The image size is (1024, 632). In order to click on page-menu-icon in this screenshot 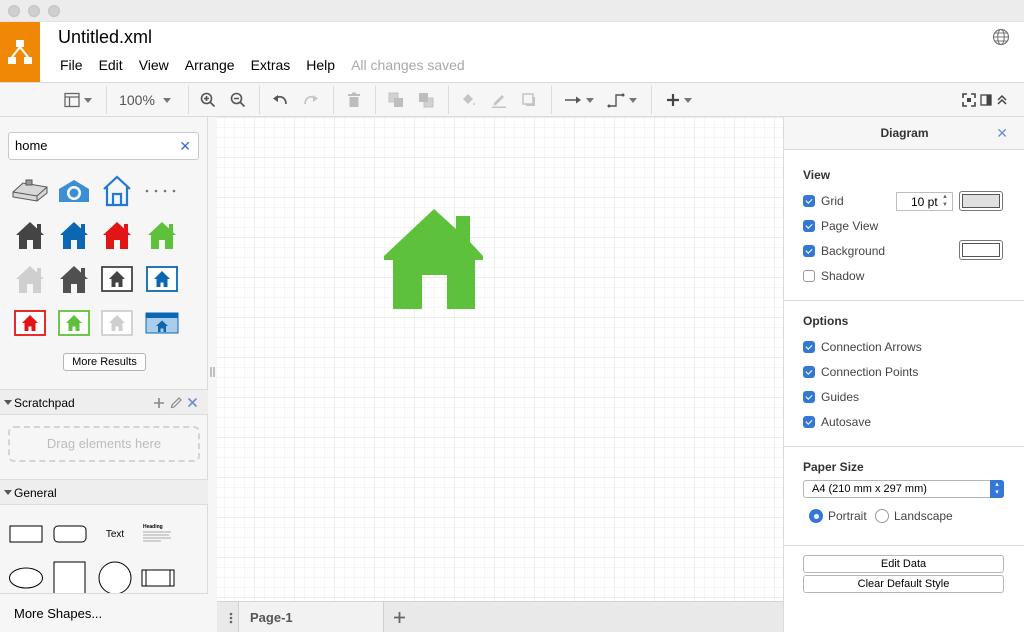, I will do `click(231, 618)`.